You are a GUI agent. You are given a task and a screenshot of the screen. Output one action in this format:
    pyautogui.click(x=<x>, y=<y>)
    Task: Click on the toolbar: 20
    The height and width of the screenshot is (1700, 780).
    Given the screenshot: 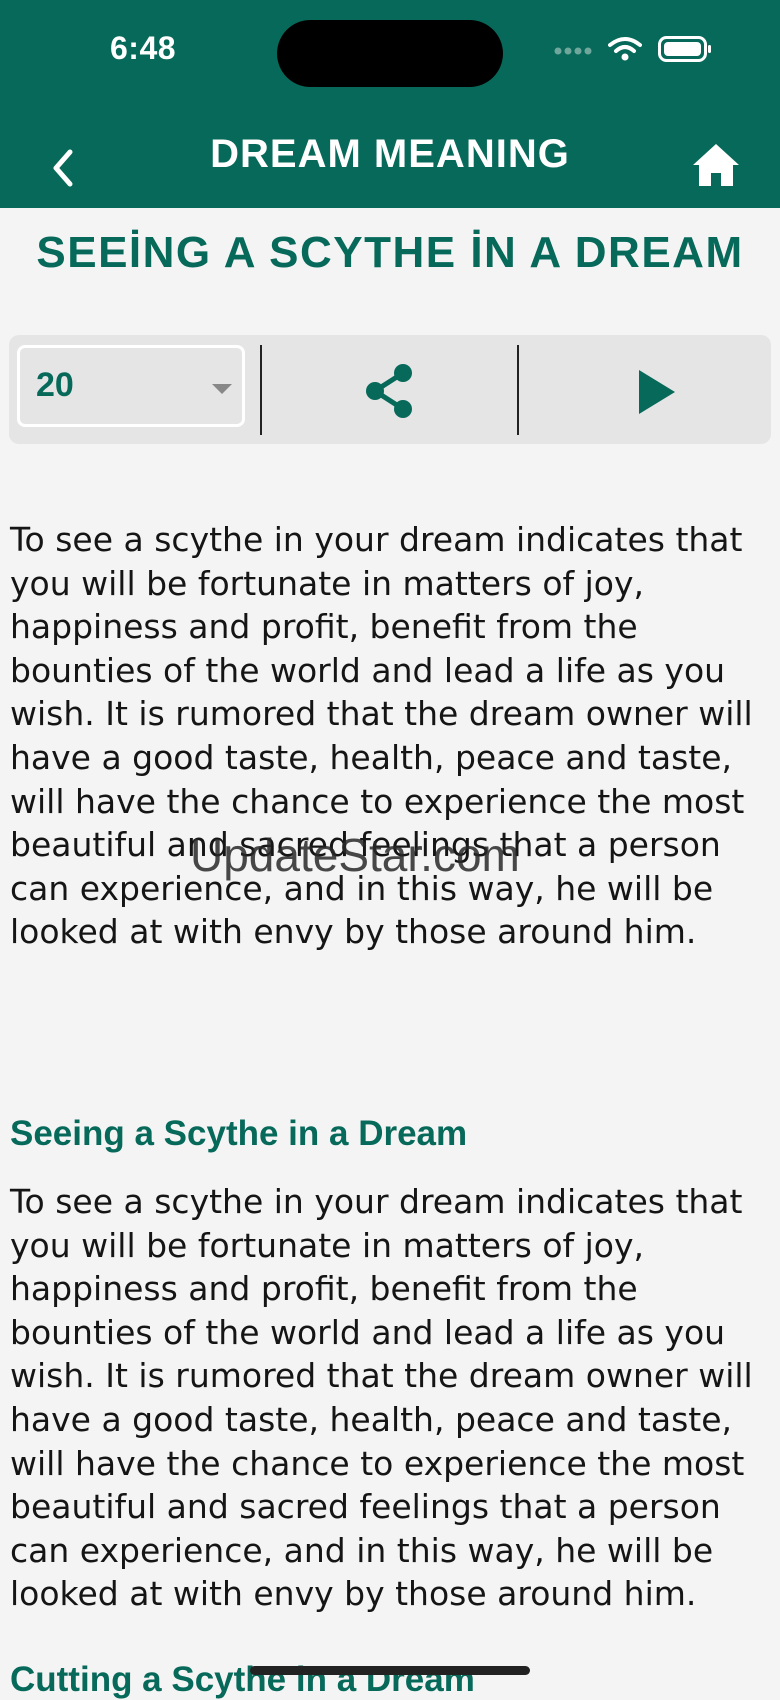 What is the action you would take?
    pyautogui.click(x=390, y=389)
    